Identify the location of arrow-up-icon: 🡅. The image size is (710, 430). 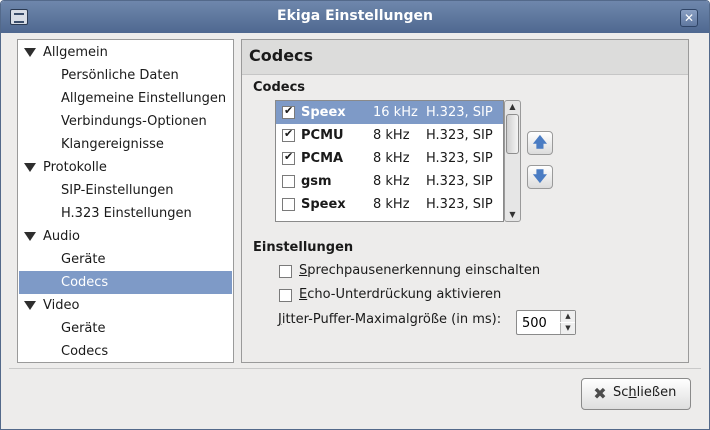
(540, 143).